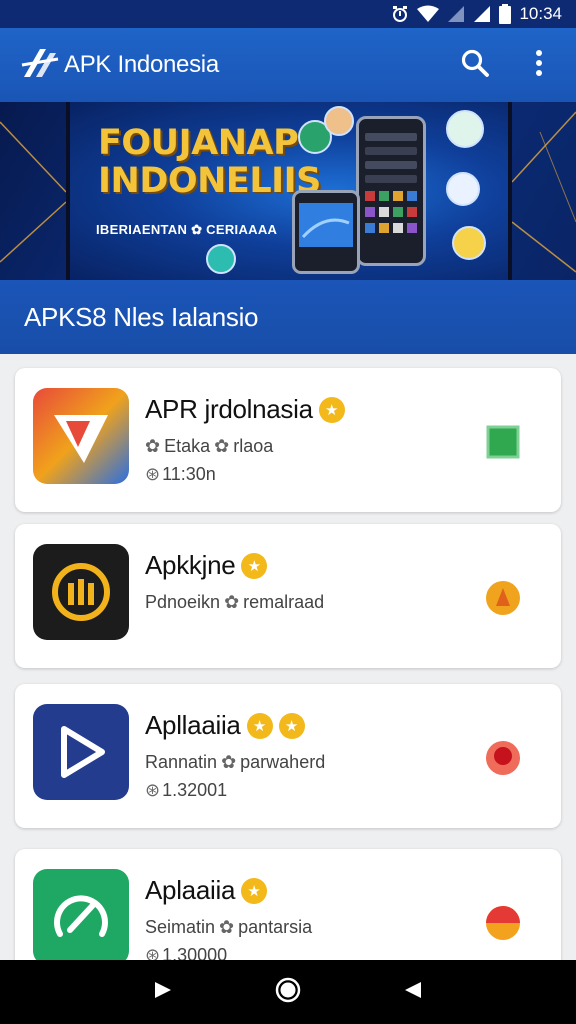 This screenshot has height=1024, width=576. Describe the element at coordinates (198, 143) in the screenshot. I see `banner-headline-line-1: FOUJANAP` at that location.